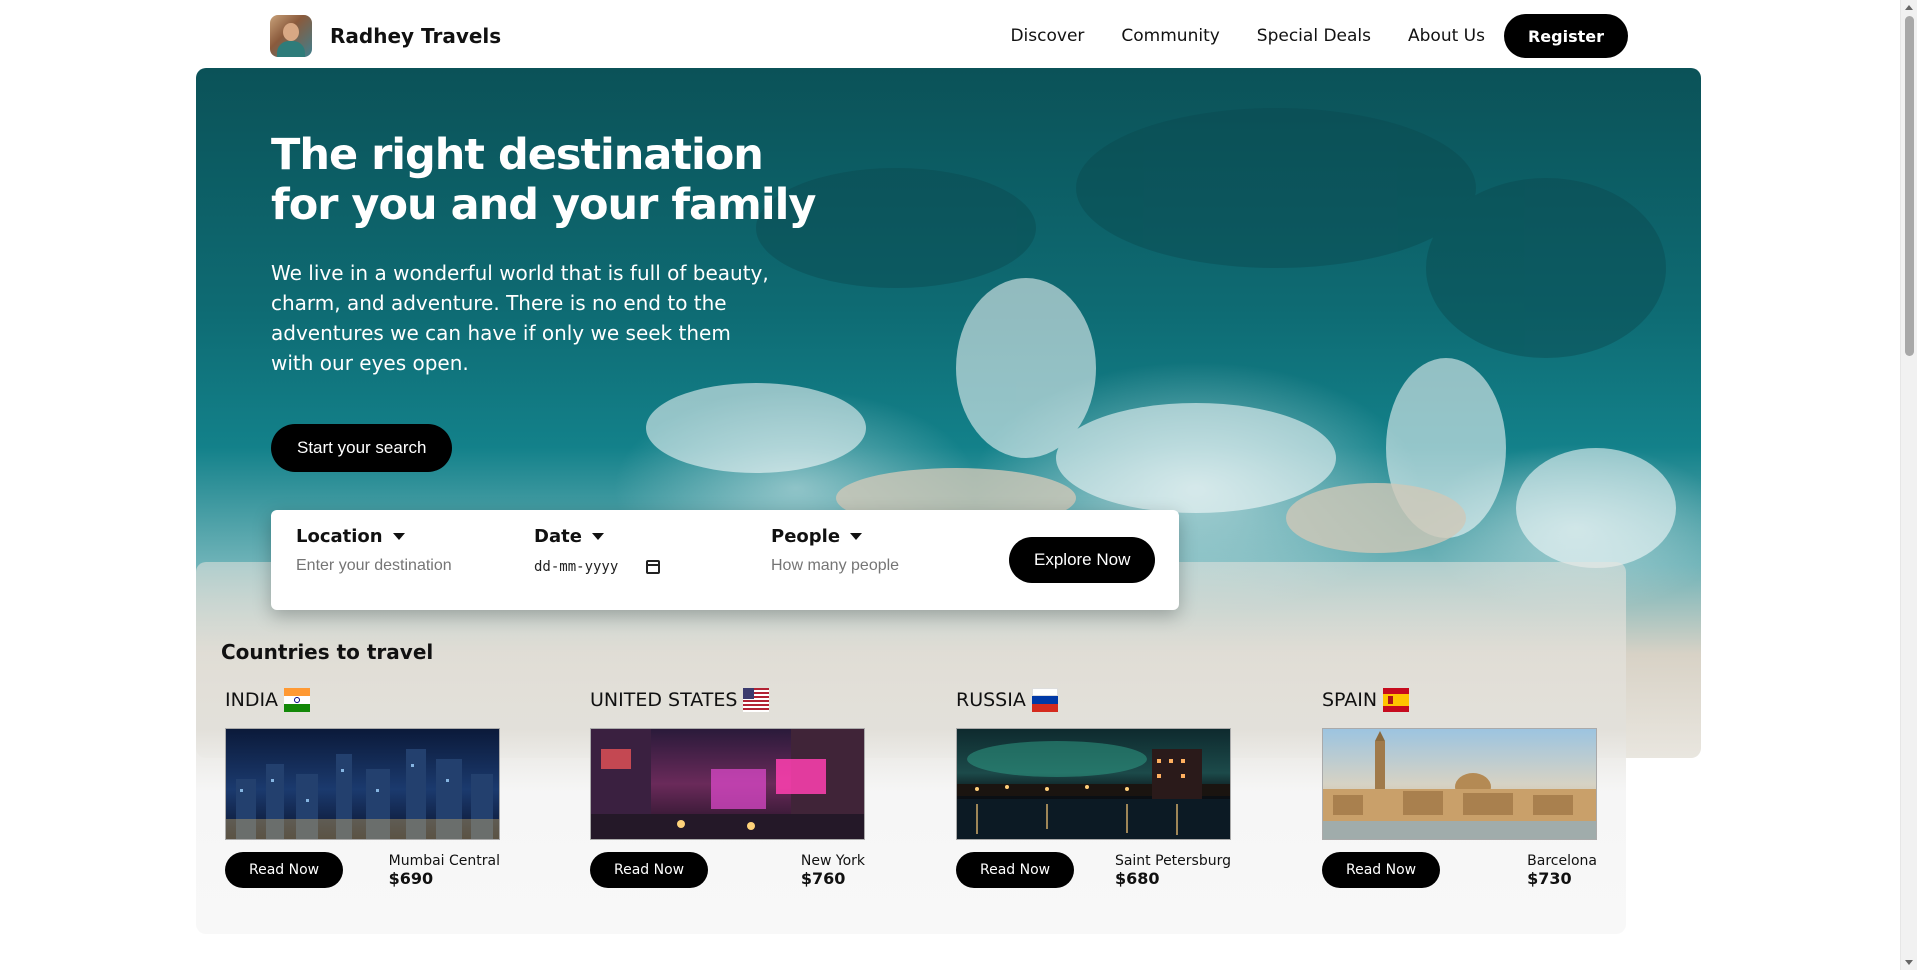 This screenshot has width=1917, height=970. What do you see at coordinates (1314, 36) in the screenshot?
I see `nav-special-deals: Special Deals` at bounding box center [1314, 36].